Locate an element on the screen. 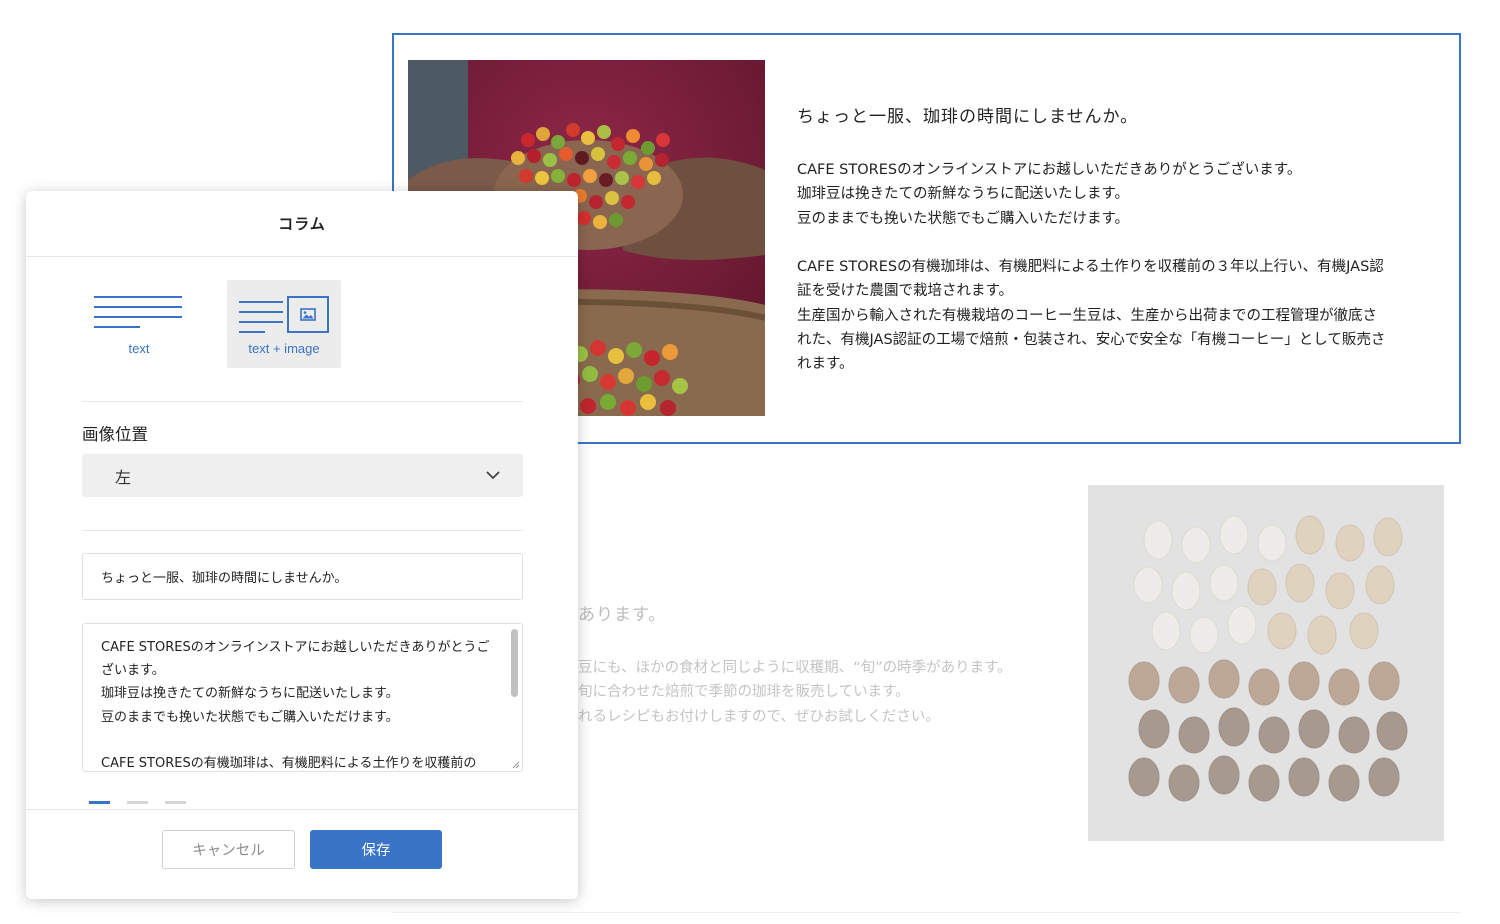 This screenshot has width=1500, height=924. dialog-header: コラム is located at coordinates (302, 224).